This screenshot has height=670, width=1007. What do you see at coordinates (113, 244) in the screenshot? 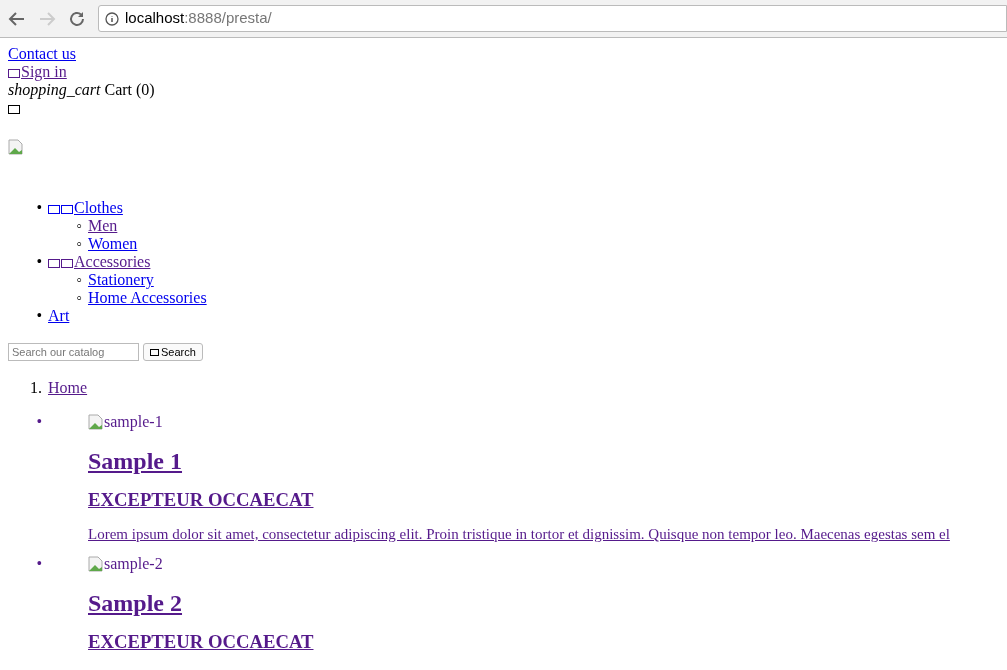
I see `submenu-link: Women` at bounding box center [113, 244].